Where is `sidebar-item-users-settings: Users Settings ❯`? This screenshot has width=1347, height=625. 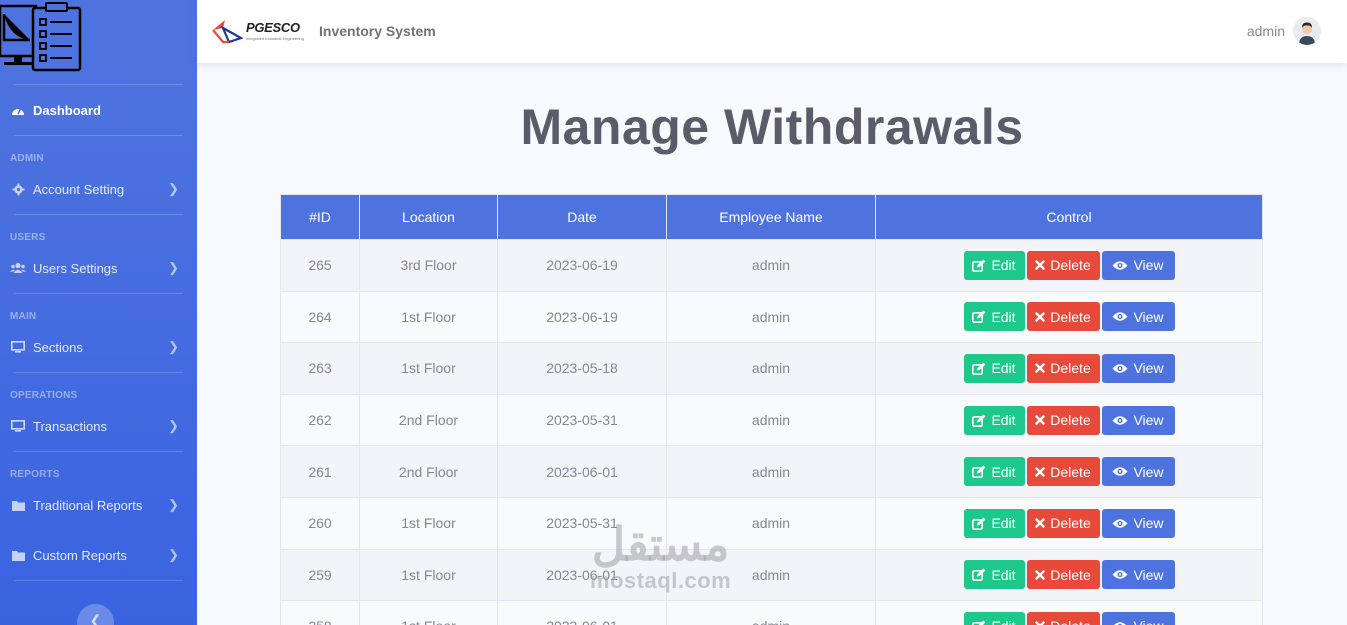
sidebar-item-users-settings: Users Settings ❯ is located at coordinates (98, 268).